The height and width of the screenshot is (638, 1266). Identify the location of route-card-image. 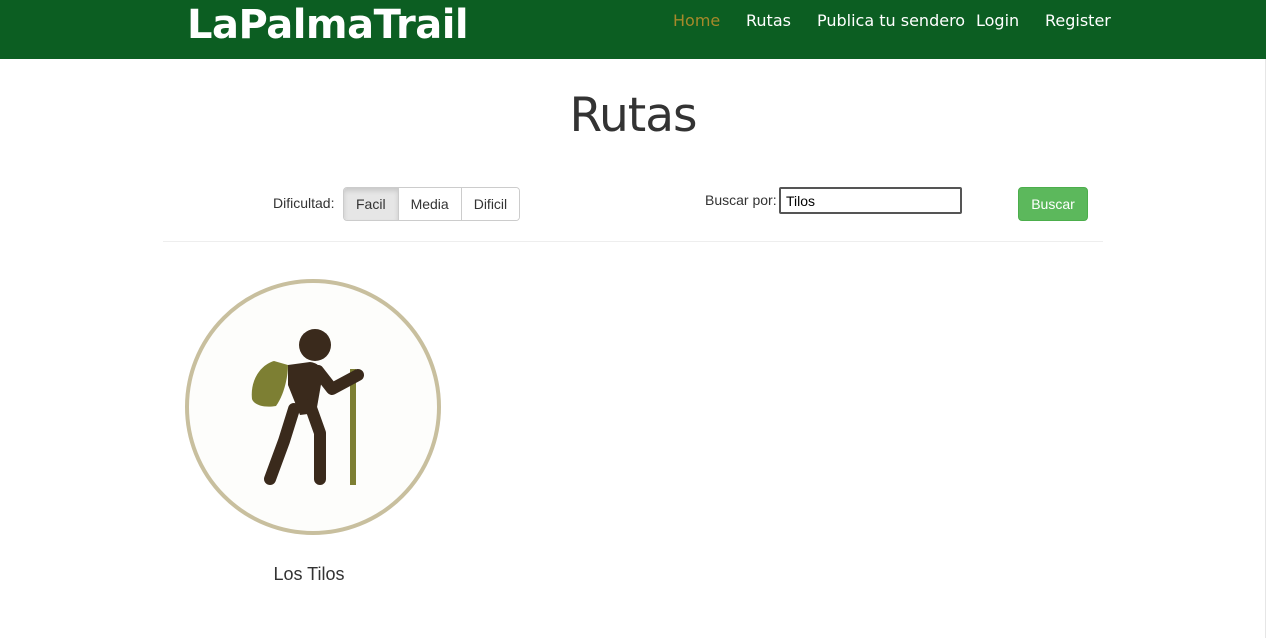
(310, 407).